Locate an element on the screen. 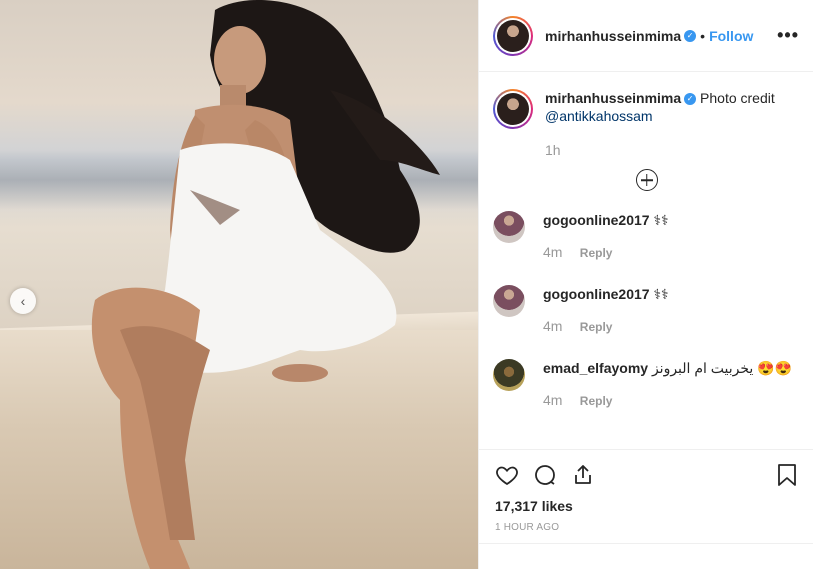 This screenshot has height=569, width=813. caption-username: mirhanhusseinmima is located at coordinates (613, 98).